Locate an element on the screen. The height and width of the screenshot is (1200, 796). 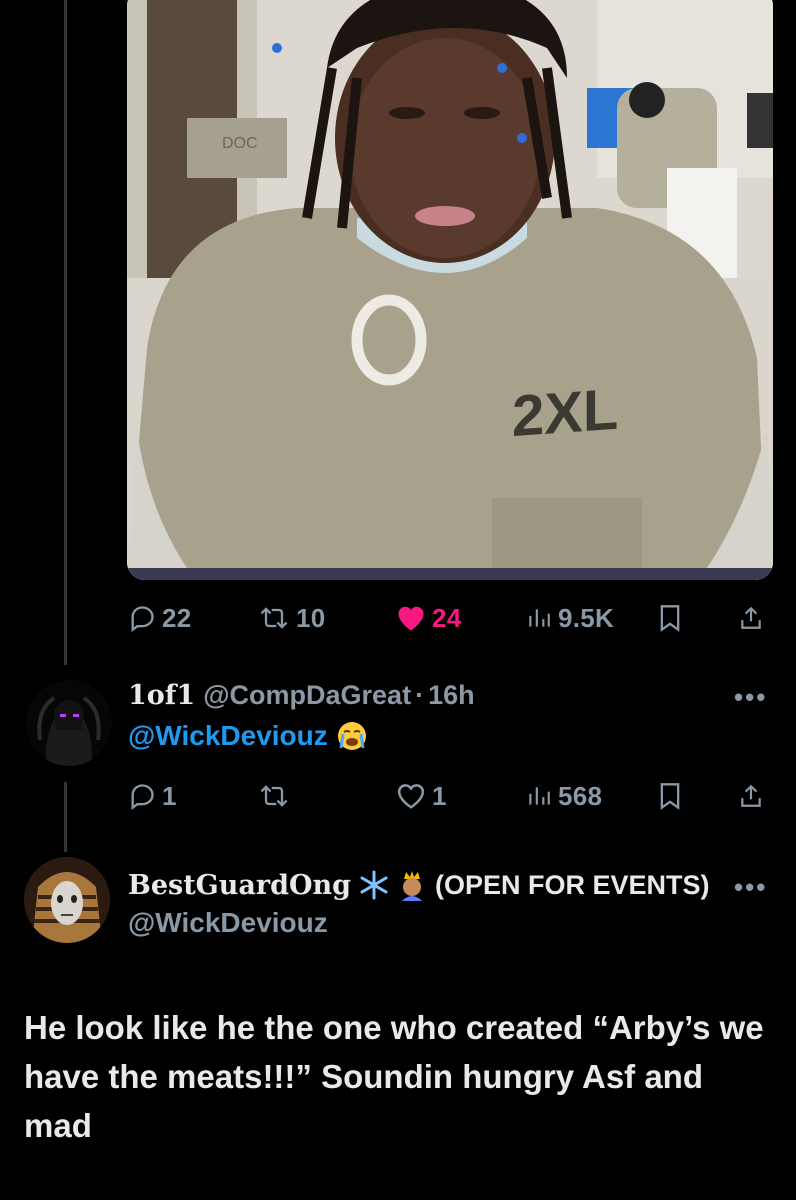
user-handle: @CompDaGreat is located at coordinates (307, 695).